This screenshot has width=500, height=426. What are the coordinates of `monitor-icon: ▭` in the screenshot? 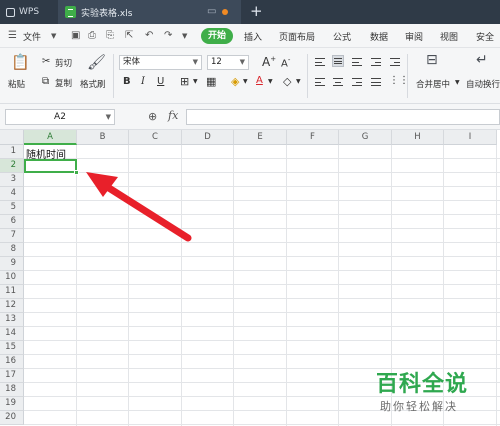 It's located at (211, 11).